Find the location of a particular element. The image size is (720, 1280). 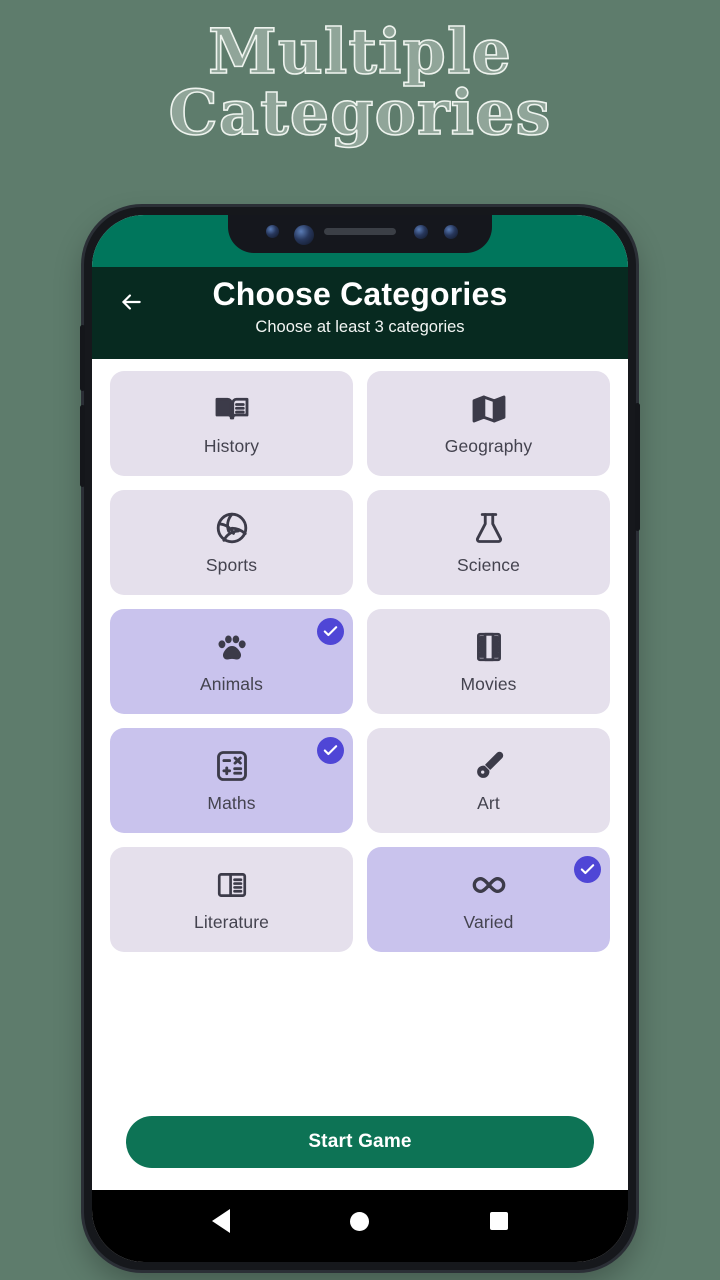

flask-icon is located at coordinates (489, 528).